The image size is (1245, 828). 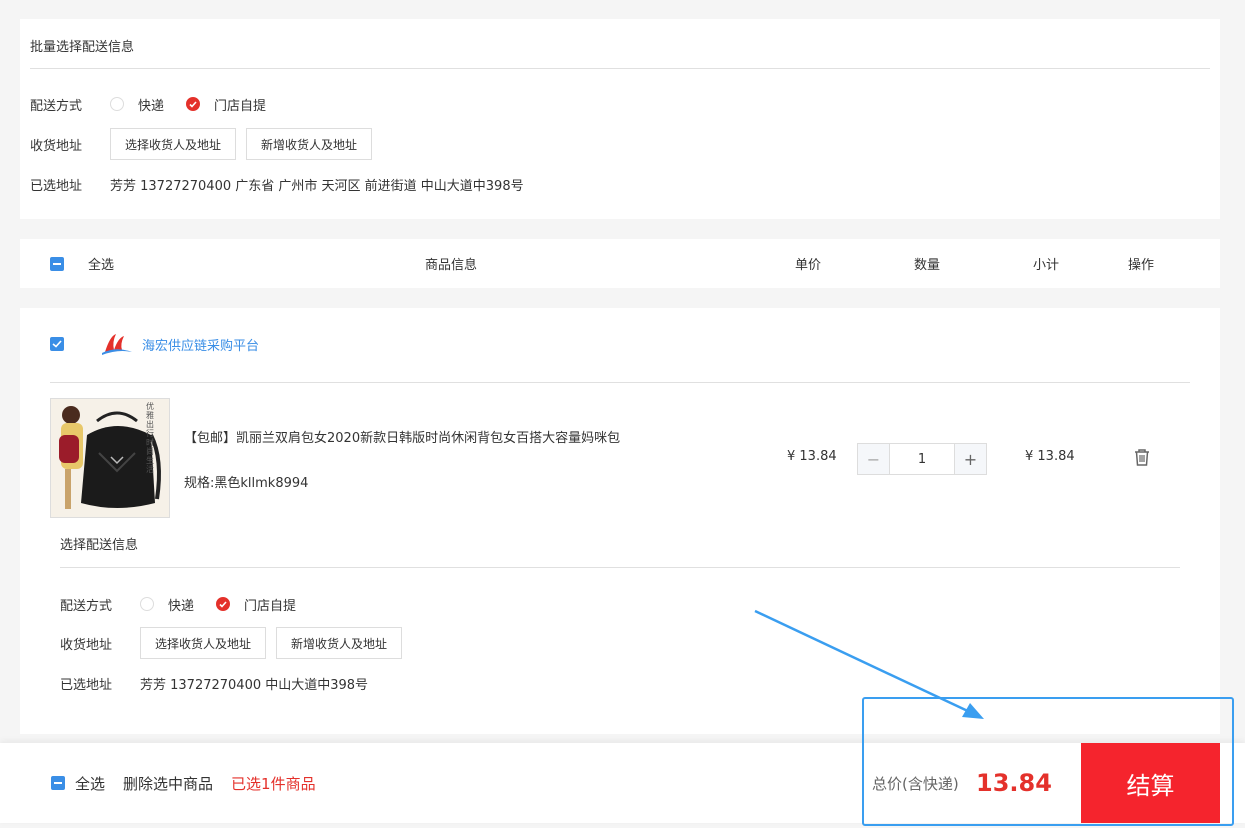 I want to click on header-select-all: 全选, so click(x=82, y=263).